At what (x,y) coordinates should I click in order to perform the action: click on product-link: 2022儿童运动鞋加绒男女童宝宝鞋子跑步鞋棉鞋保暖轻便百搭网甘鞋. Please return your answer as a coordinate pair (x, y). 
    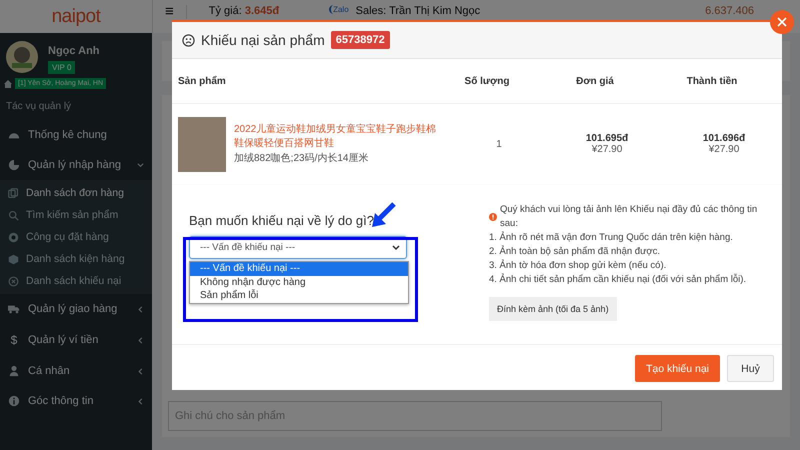
    Looking at the image, I should click on (339, 137).